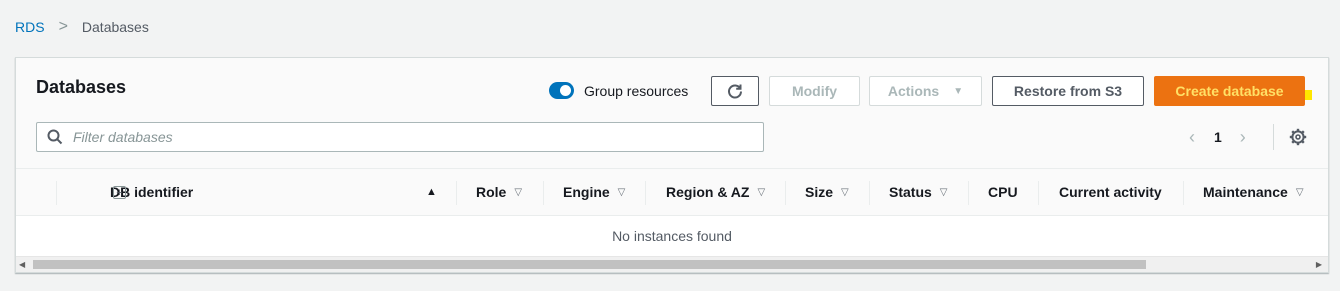 This screenshot has height=291, width=1340. What do you see at coordinates (1308, 95) in the screenshot?
I see `highlight-marker` at bounding box center [1308, 95].